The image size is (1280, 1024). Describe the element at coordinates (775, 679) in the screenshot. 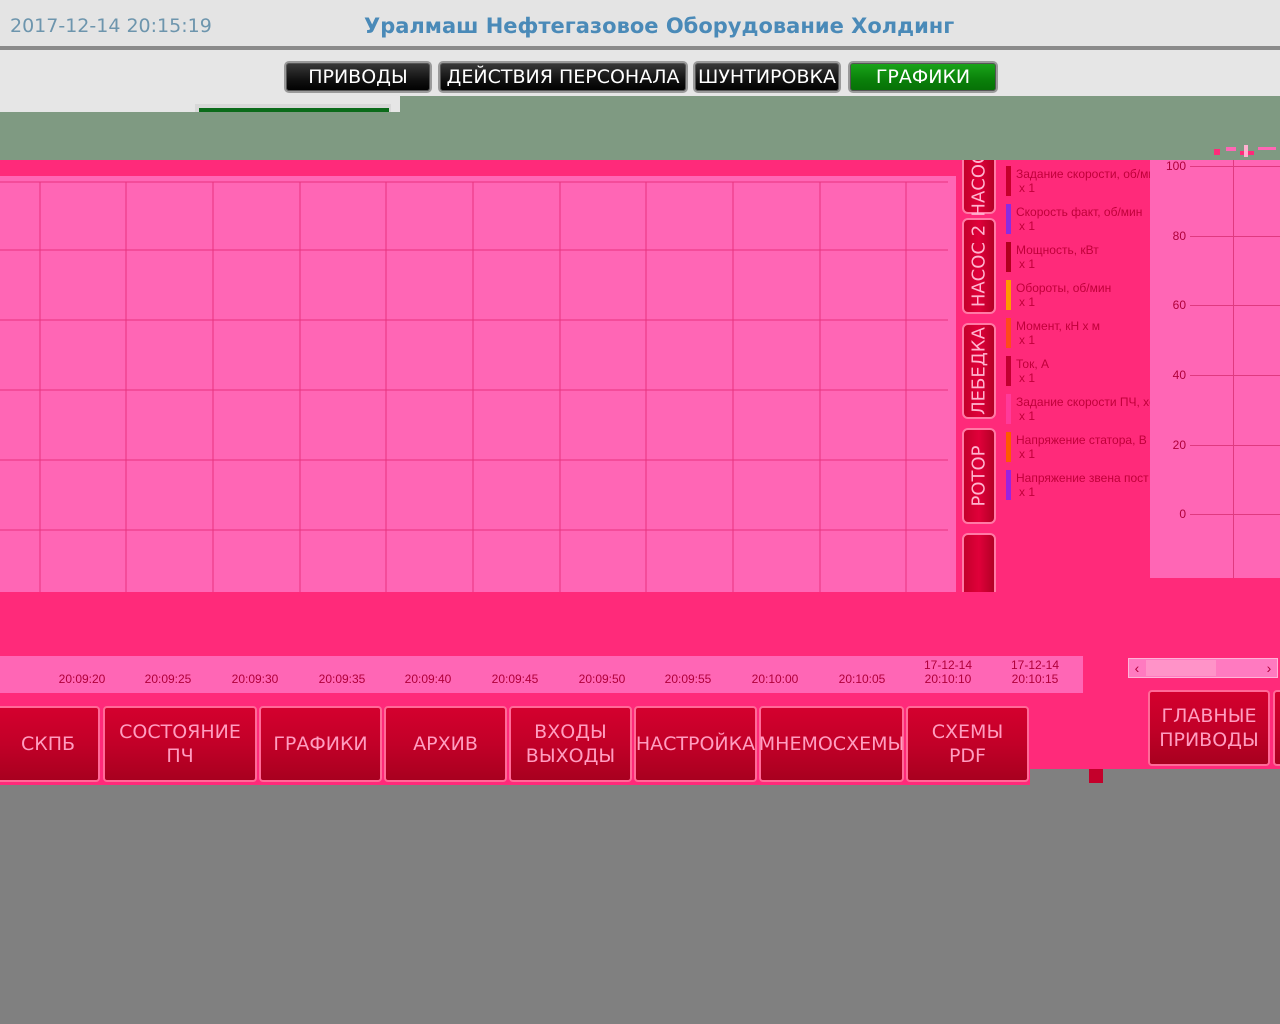

I see `time-axis-time: 20:10:00` at that location.